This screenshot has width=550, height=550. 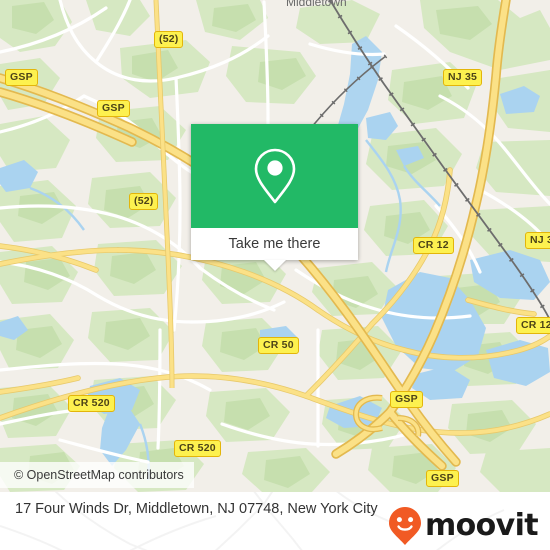 I want to click on place-label-middletown: Middletown, so click(x=316, y=4).